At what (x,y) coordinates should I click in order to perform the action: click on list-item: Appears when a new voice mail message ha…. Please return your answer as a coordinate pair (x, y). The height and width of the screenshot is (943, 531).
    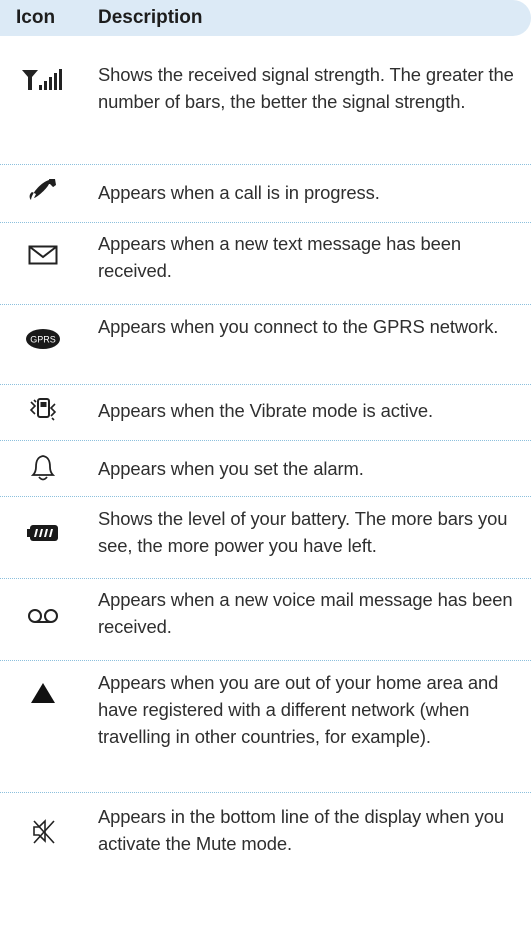
    Looking at the image, I should click on (305, 613).